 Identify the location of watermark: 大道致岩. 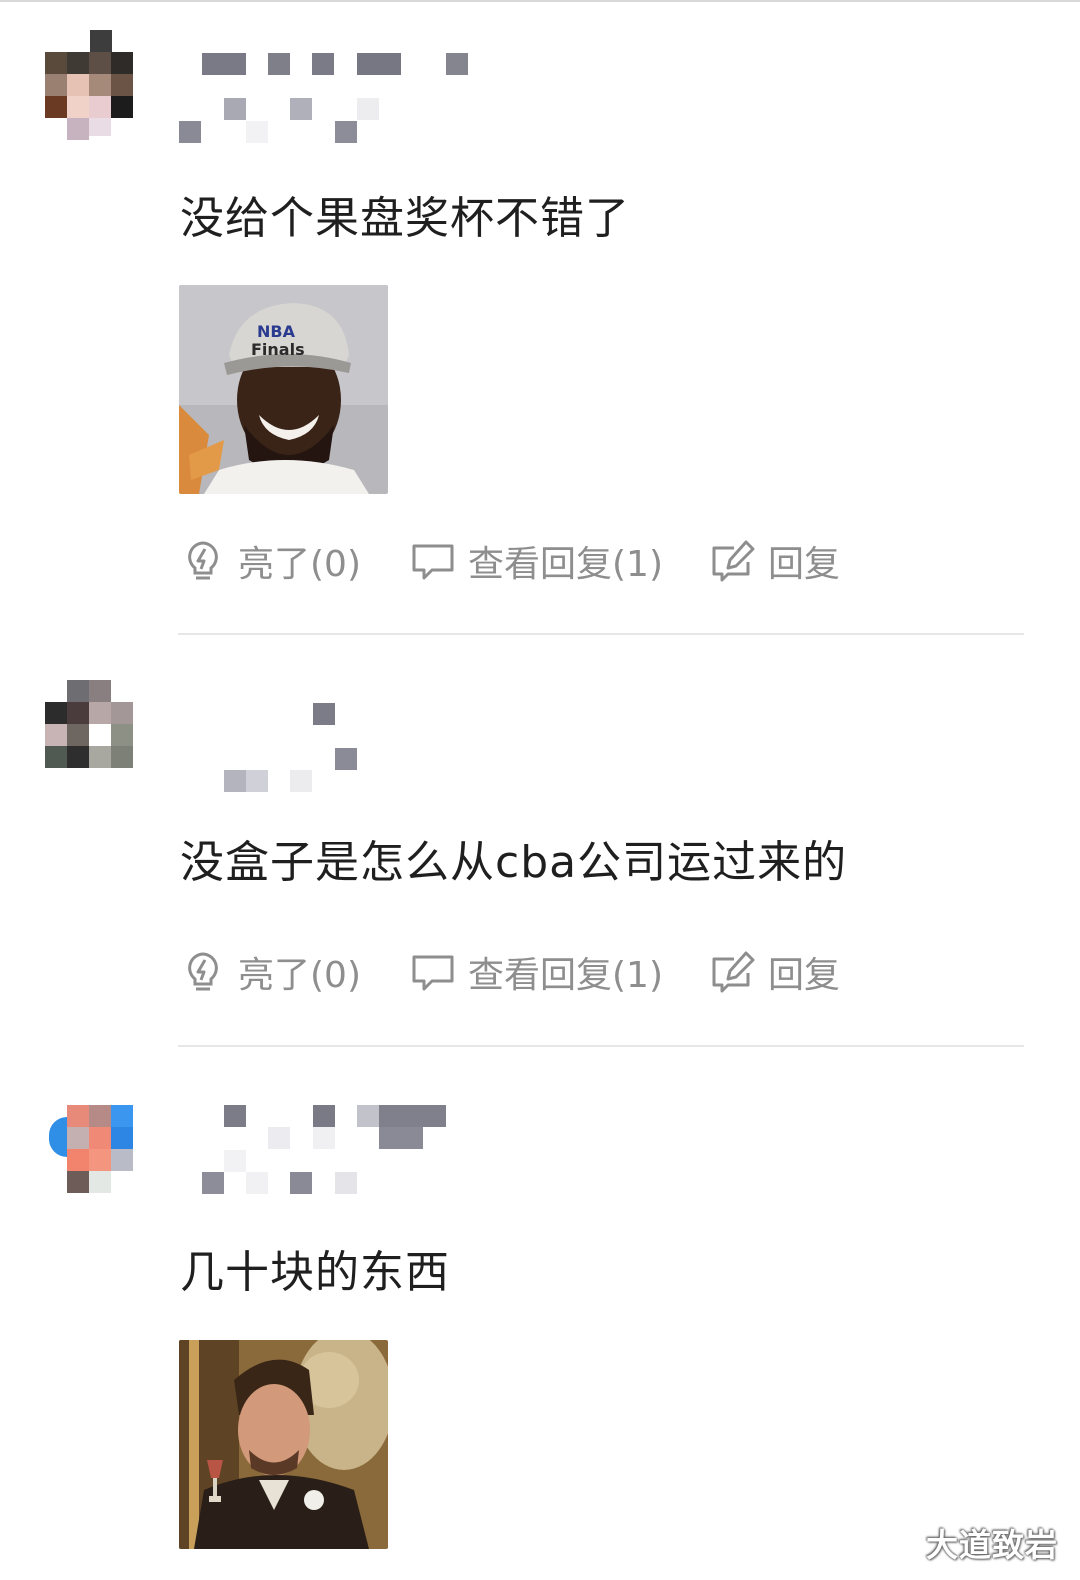
(991, 1545).